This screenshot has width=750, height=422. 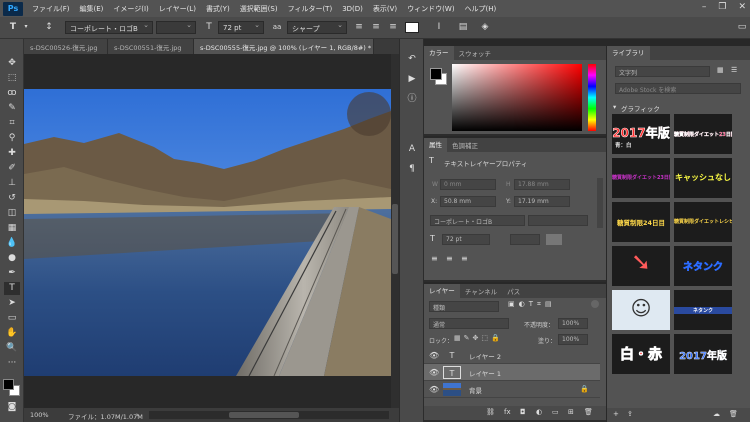 I want to click on type-tool-icon: T, so click(x=12, y=288).